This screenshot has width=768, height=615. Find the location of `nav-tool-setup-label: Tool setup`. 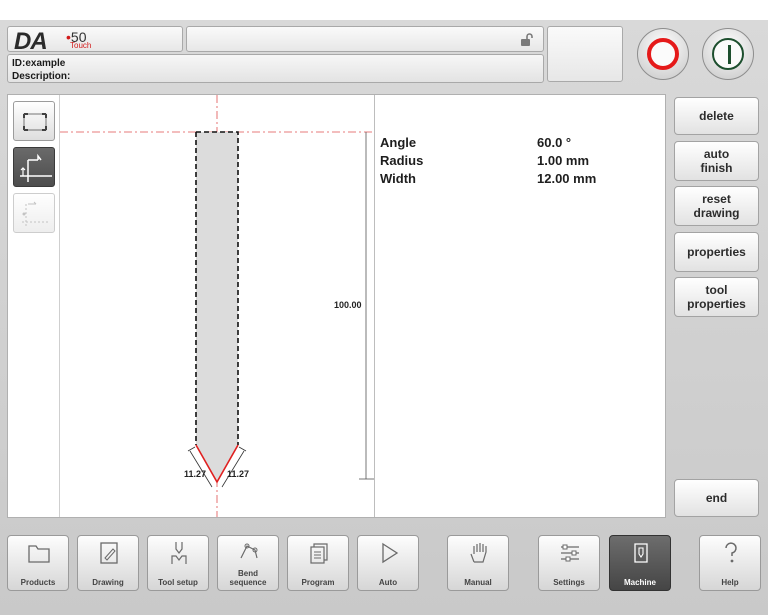

nav-tool-setup-label: Tool setup is located at coordinates (178, 582).